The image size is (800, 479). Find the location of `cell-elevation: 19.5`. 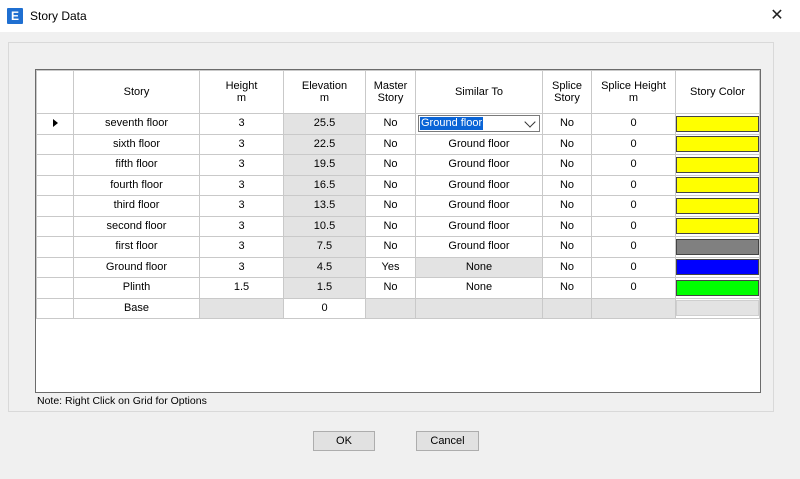

cell-elevation: 19.5 is located at coordinates (324, 165).